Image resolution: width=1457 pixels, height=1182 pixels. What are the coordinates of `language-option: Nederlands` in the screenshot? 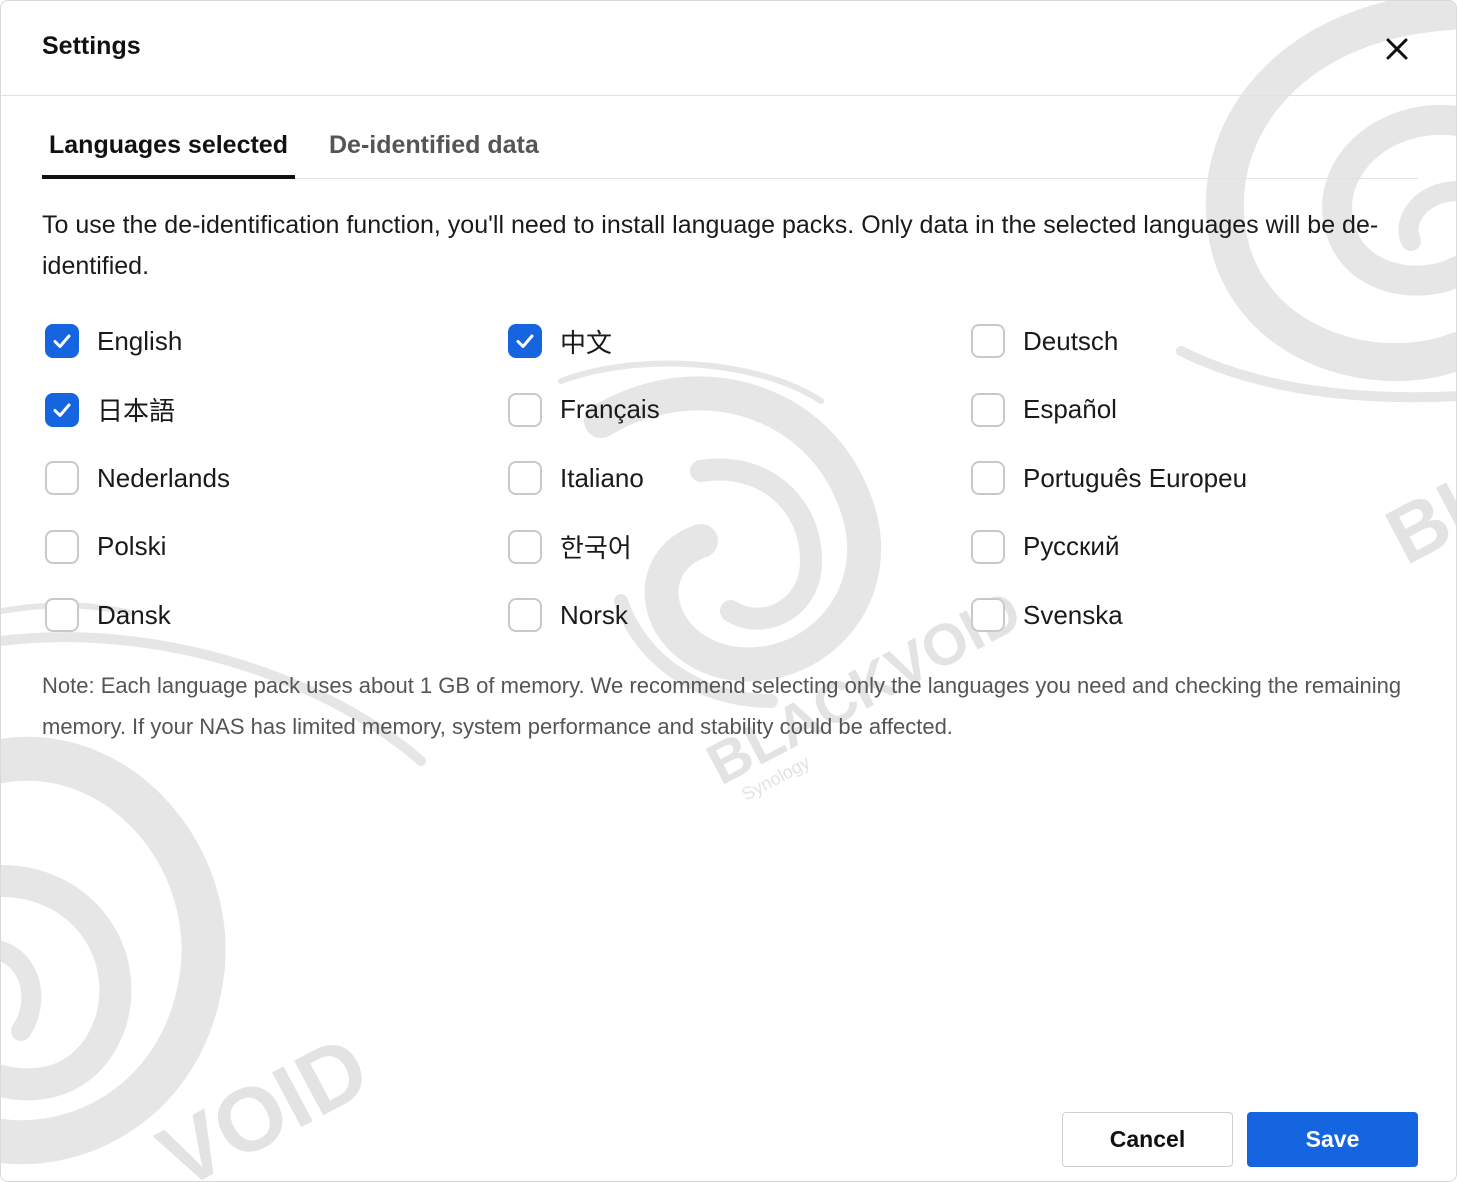 It's located at (276, 478).